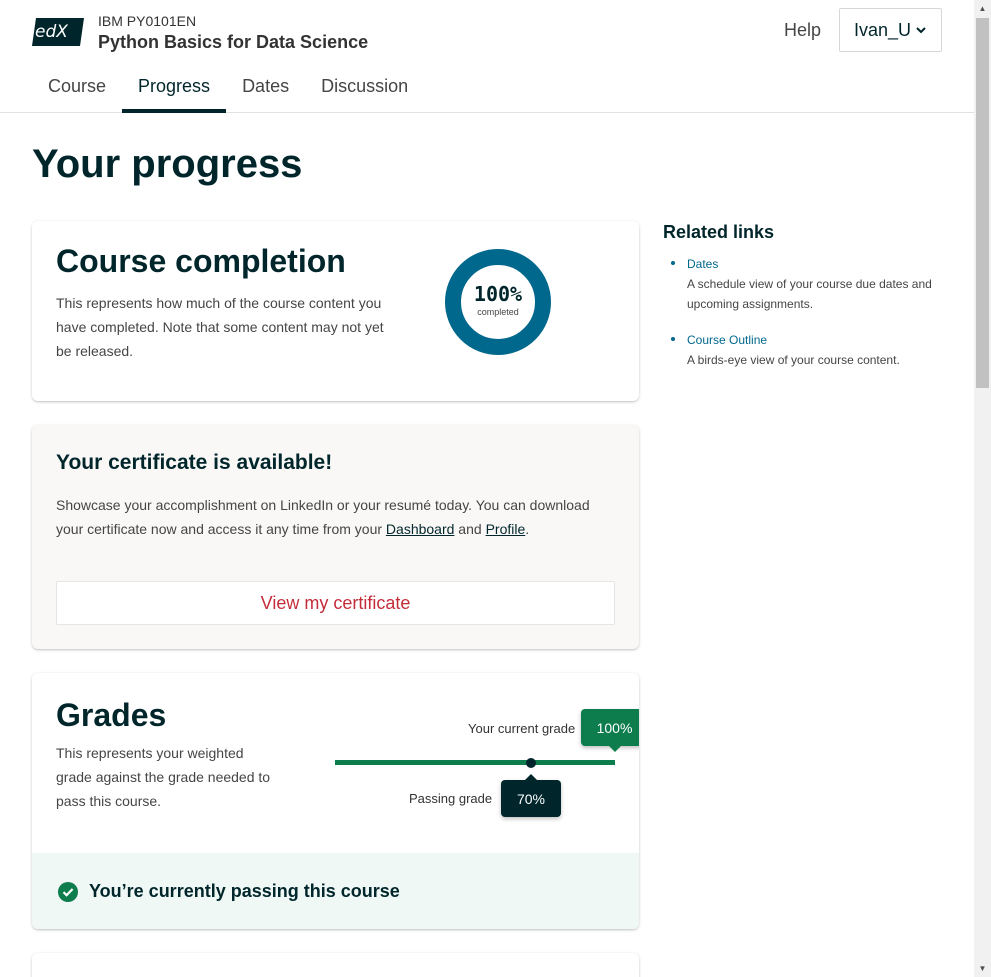 Image resolution: width=991 pixels, height=977 pixels. Describe the element at coordinates (982, 8) in the screenshot. I see `scroll-up-arrow-icon: ▲` at that location.